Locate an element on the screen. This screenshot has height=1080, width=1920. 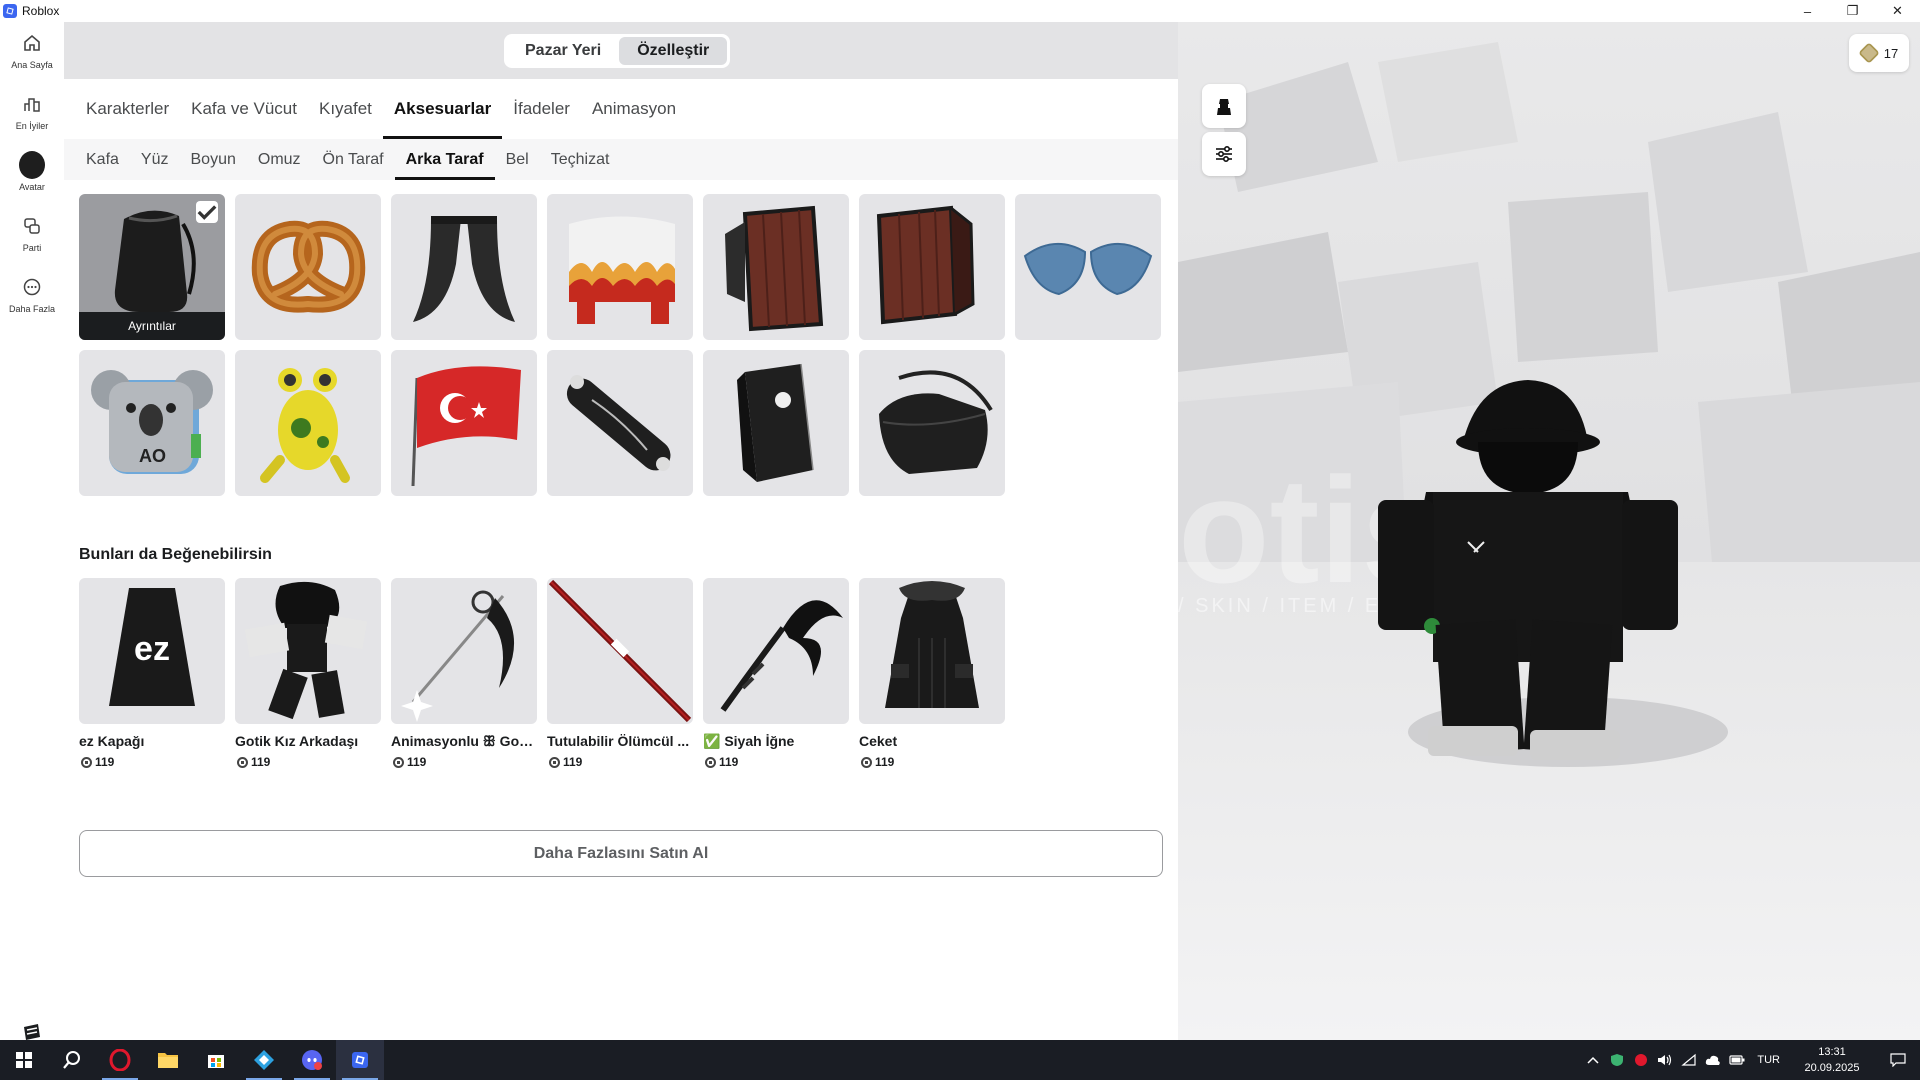
black-coat-icon is located at coordinates (932, 644).